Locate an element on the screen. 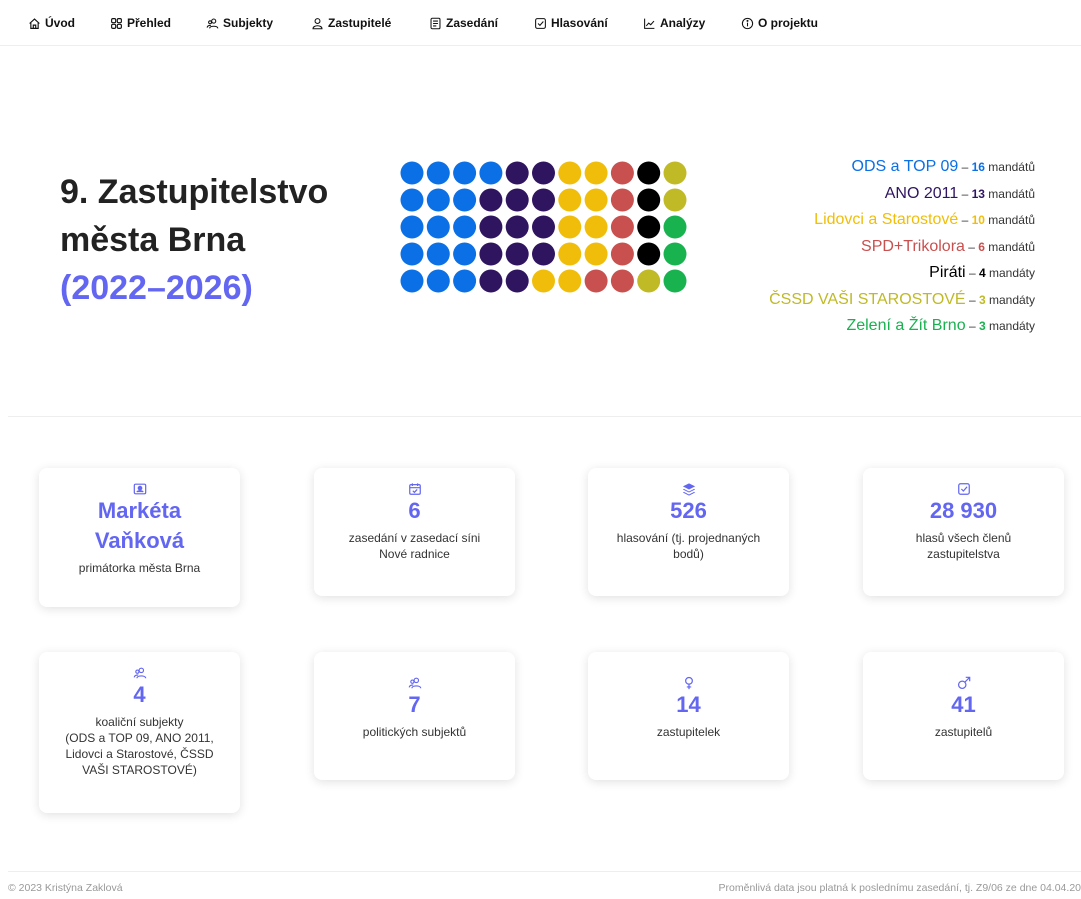 The image size is (1081, 899). info-icon is located at coordinates (747, 23).